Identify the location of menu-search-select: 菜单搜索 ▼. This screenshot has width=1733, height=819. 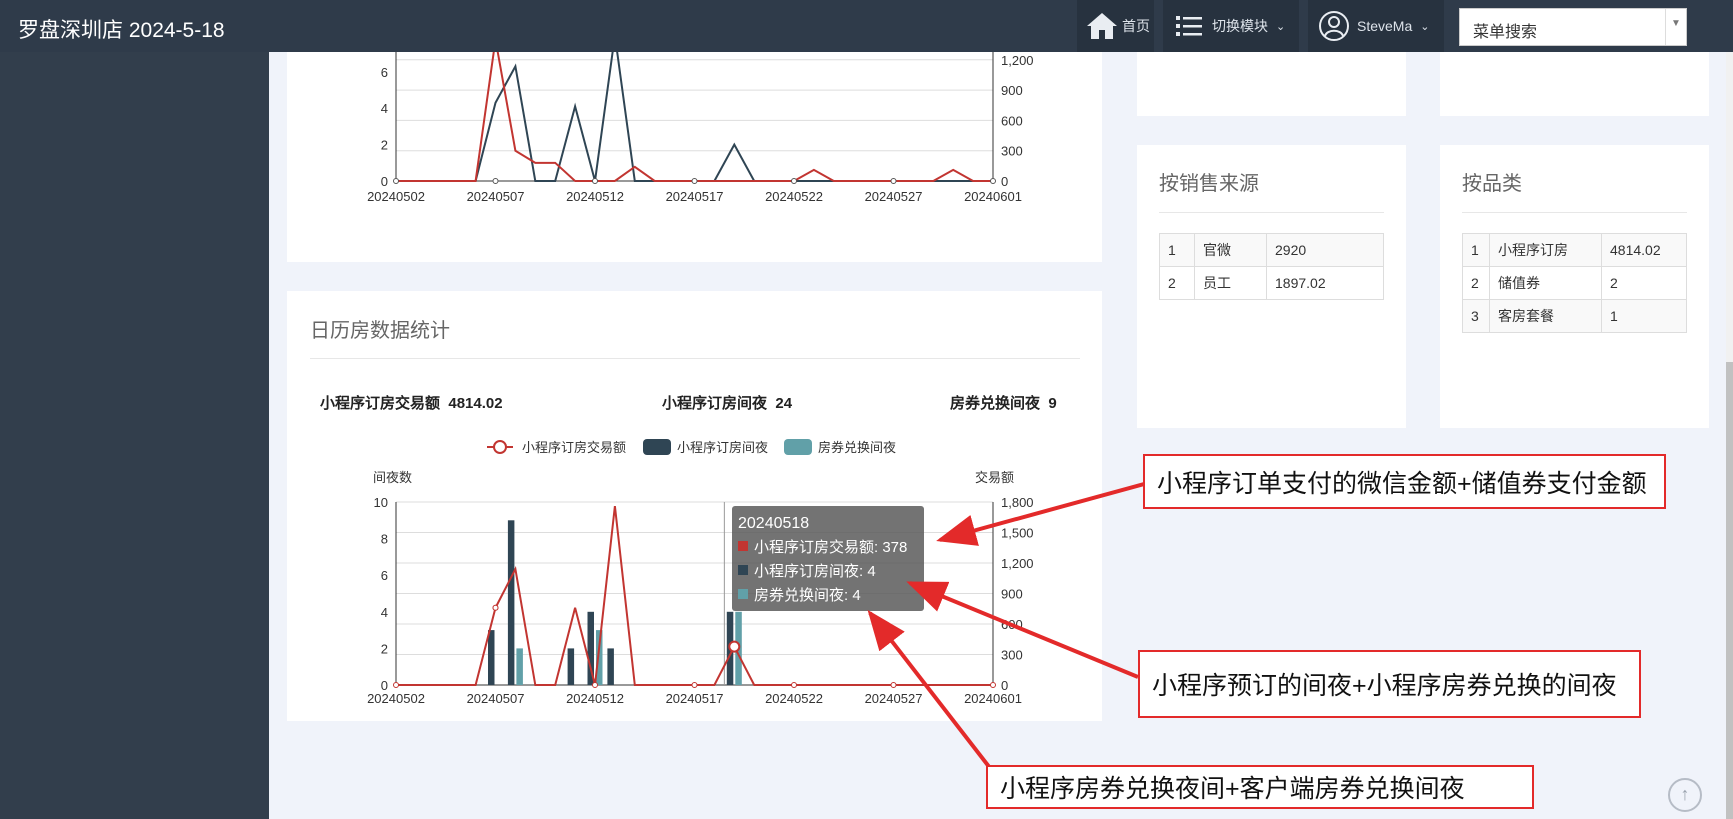
(1573, 27).